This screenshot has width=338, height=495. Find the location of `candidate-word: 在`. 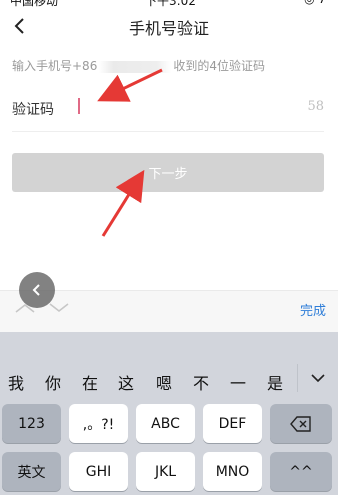

candidate-word: 在 is located at coordinates (90, 382).